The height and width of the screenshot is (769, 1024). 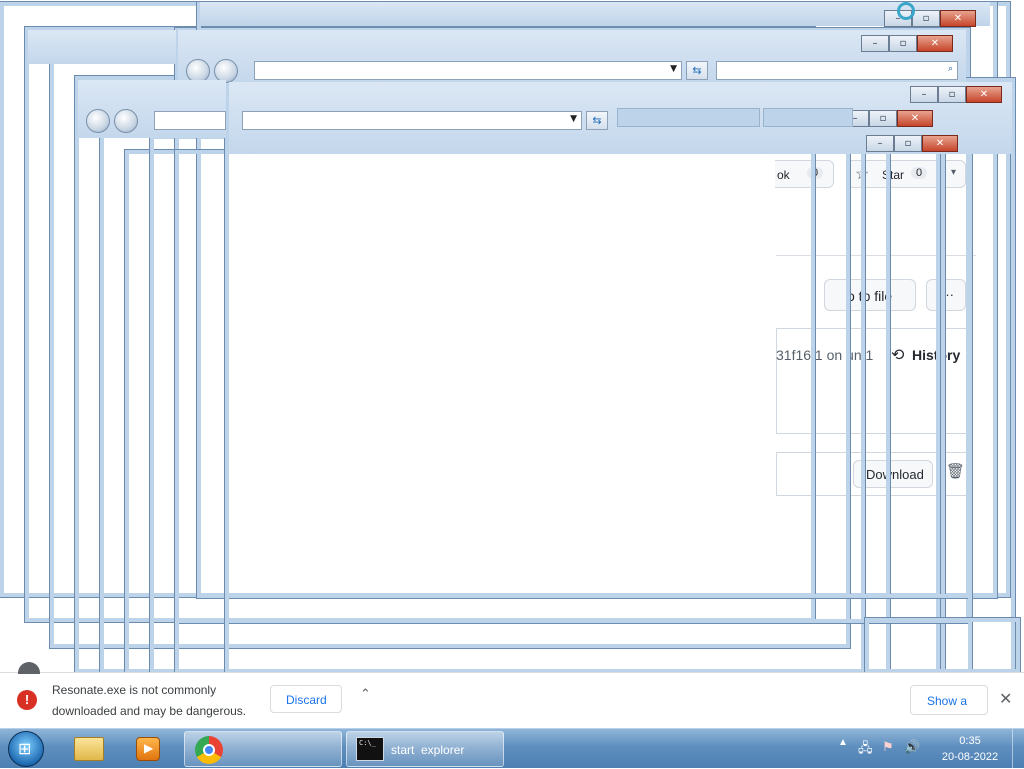 I want to click on show-hidden-icons: ▲, so click(x=843, y=742).